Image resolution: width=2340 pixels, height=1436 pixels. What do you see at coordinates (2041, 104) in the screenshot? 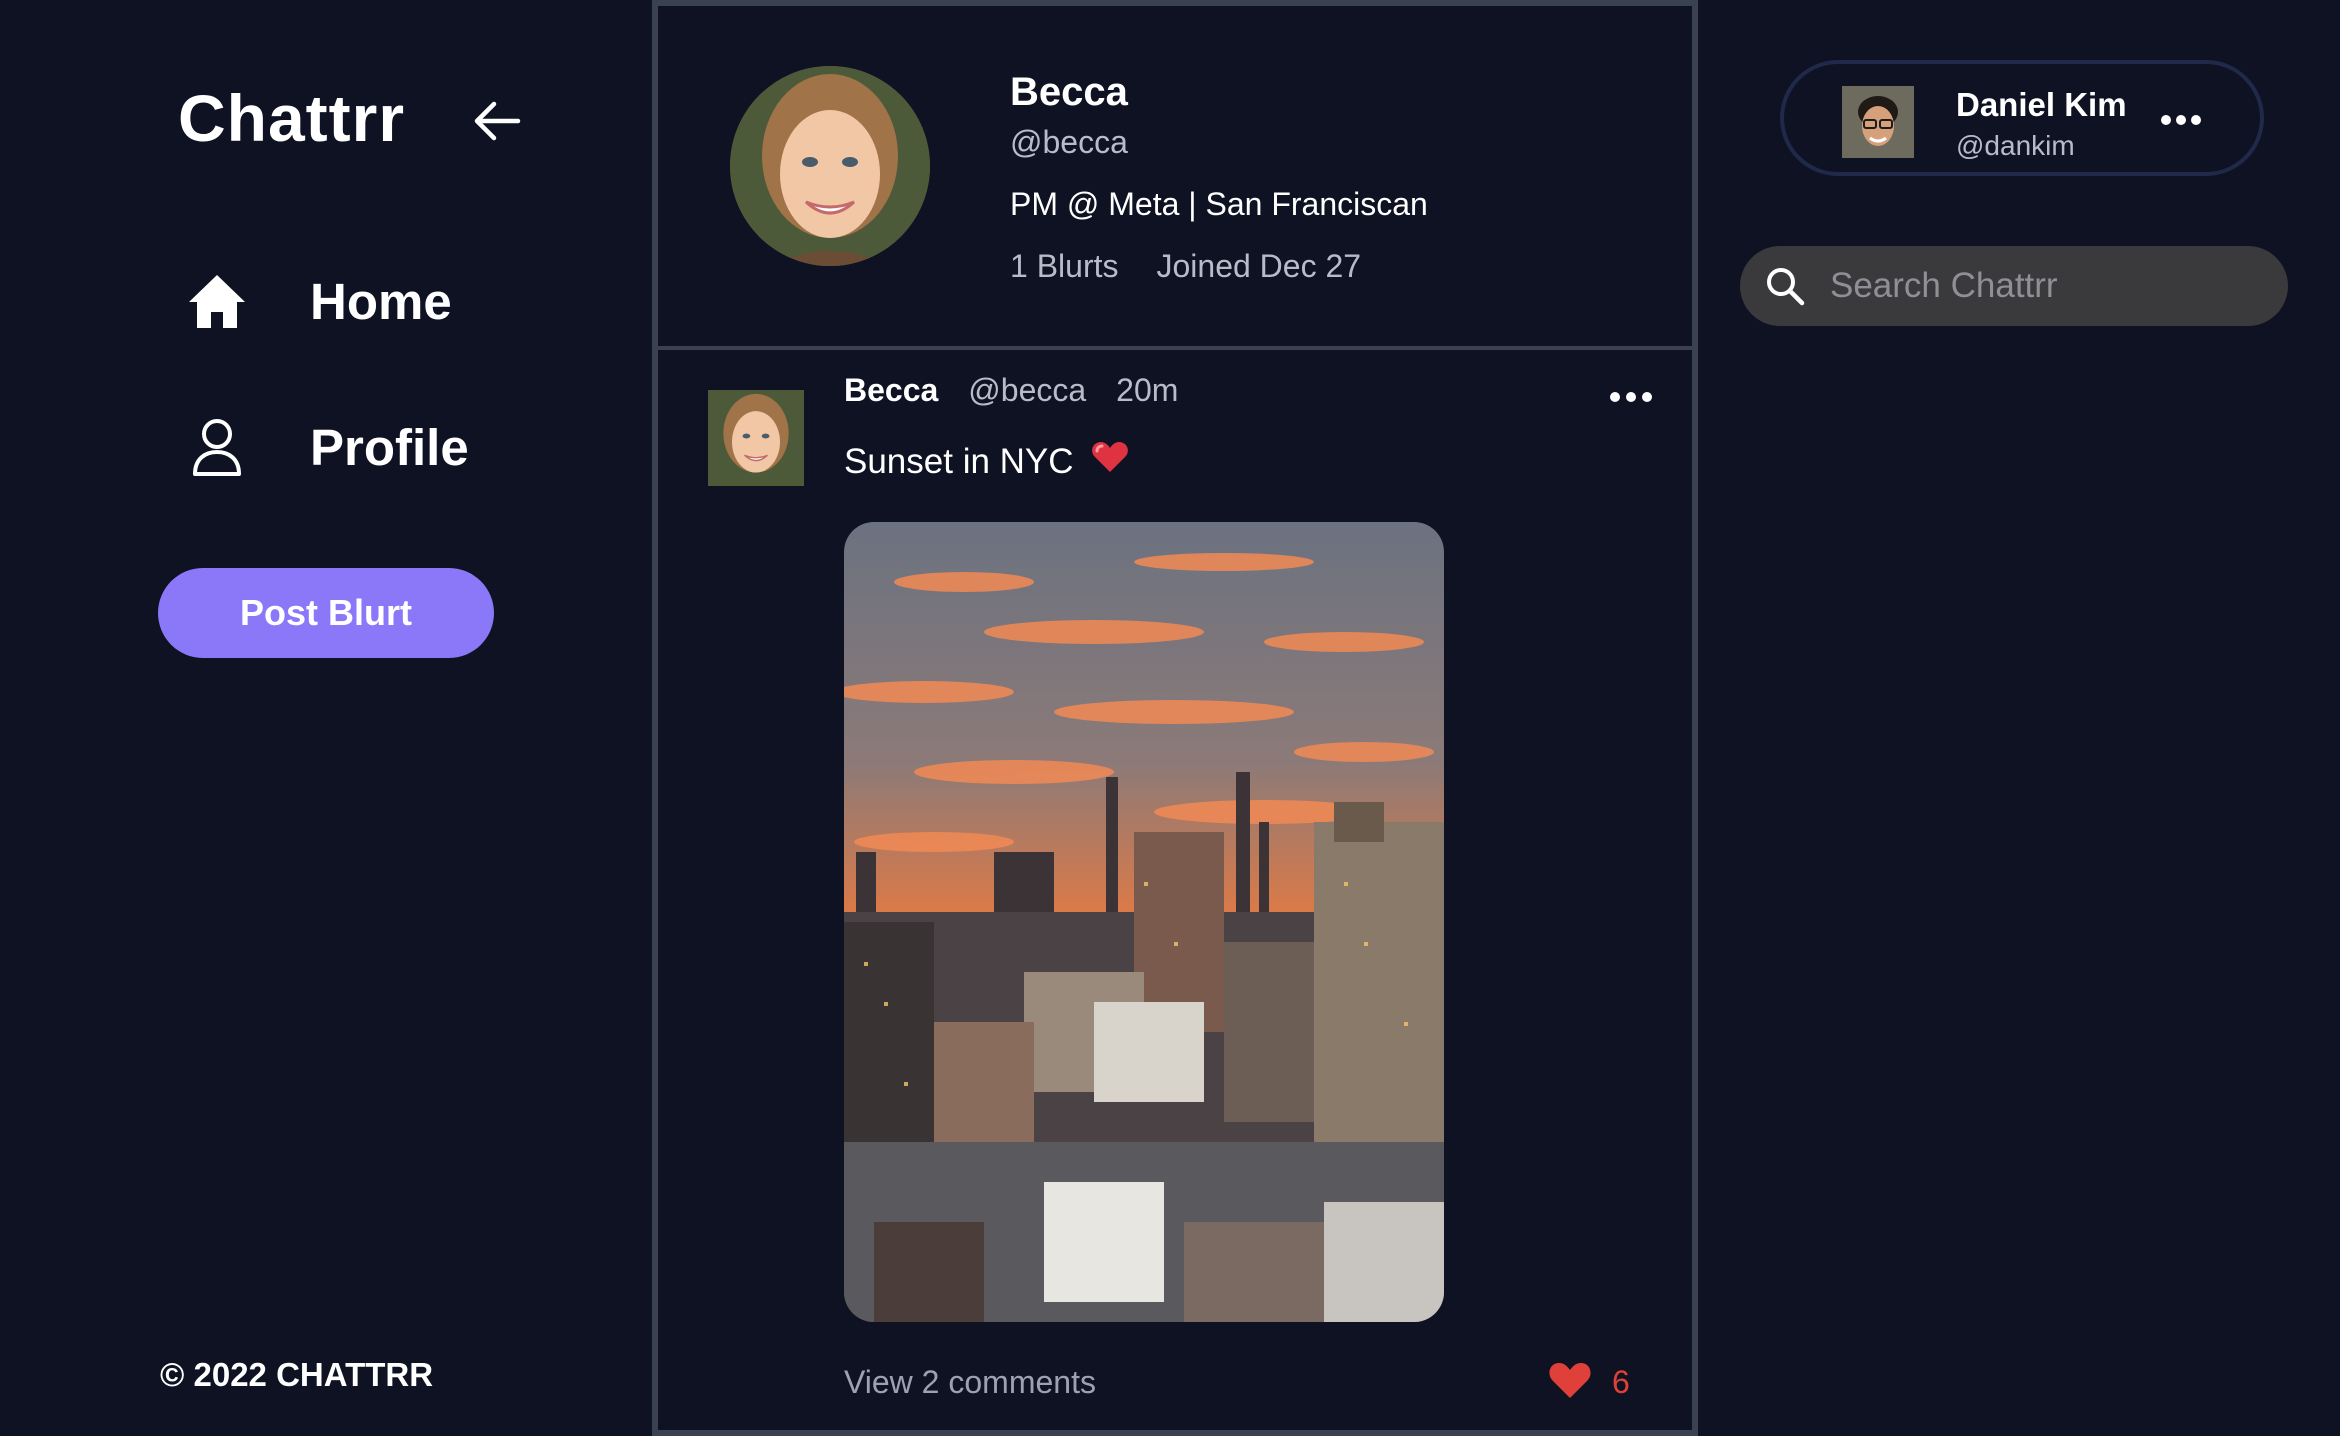
I see `current-user-name: Daniel Kim` at bounding box center [2041, 104].